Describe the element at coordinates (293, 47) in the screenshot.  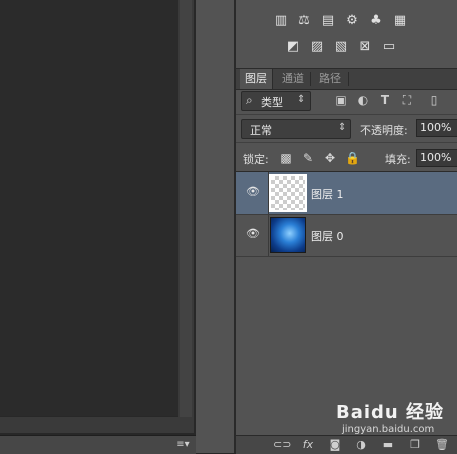
I see `invert-icon: ◩` at that location.